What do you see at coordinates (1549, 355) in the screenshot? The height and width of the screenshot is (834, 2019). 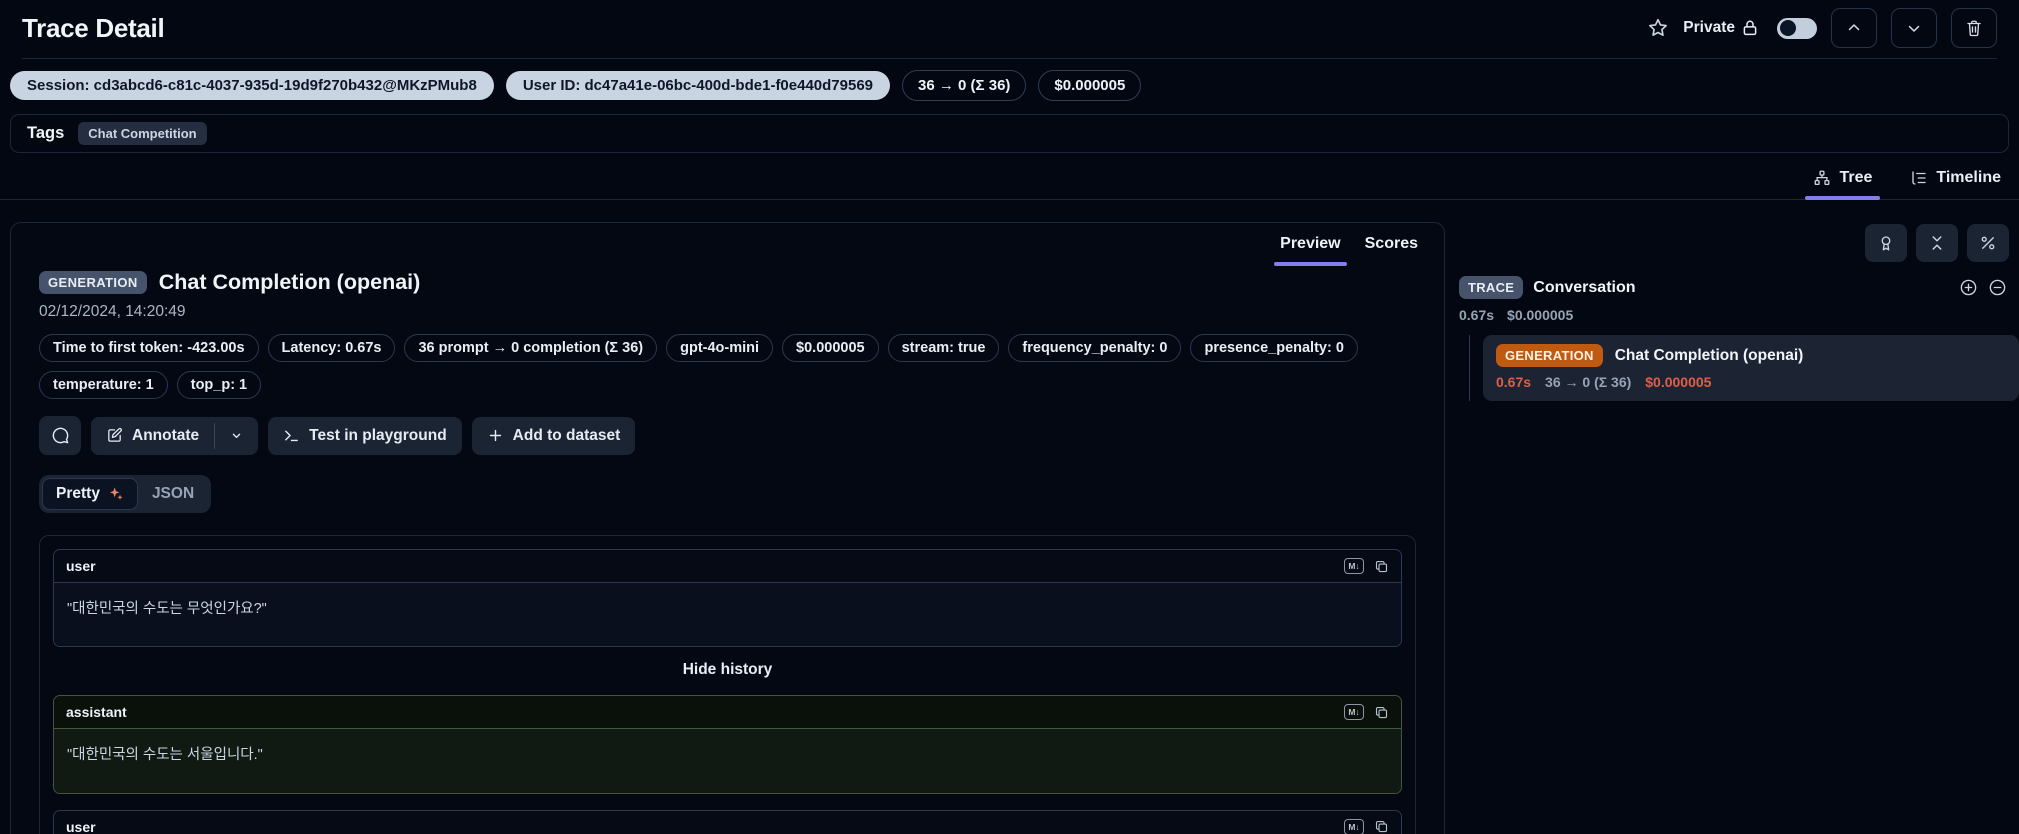 I see `generation-node-badge: GENERATION` at bounding box center [1549, 355].